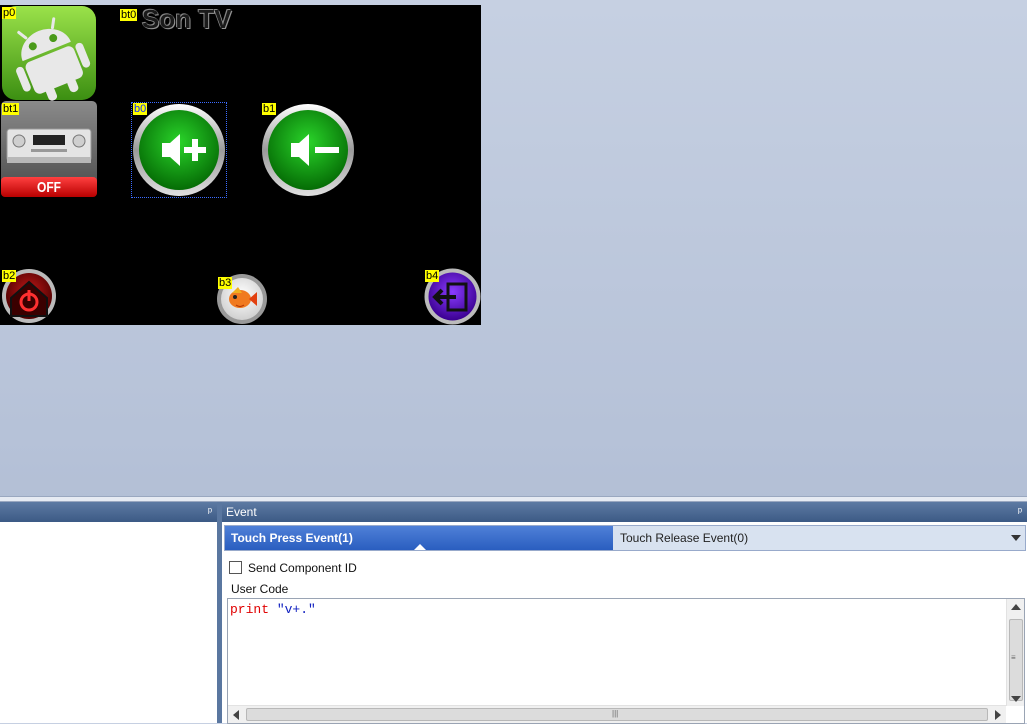 Image resolution: width=1027 pixels, height=724 pixels. I want to click on grip-icon: |||, so click(615, 713).